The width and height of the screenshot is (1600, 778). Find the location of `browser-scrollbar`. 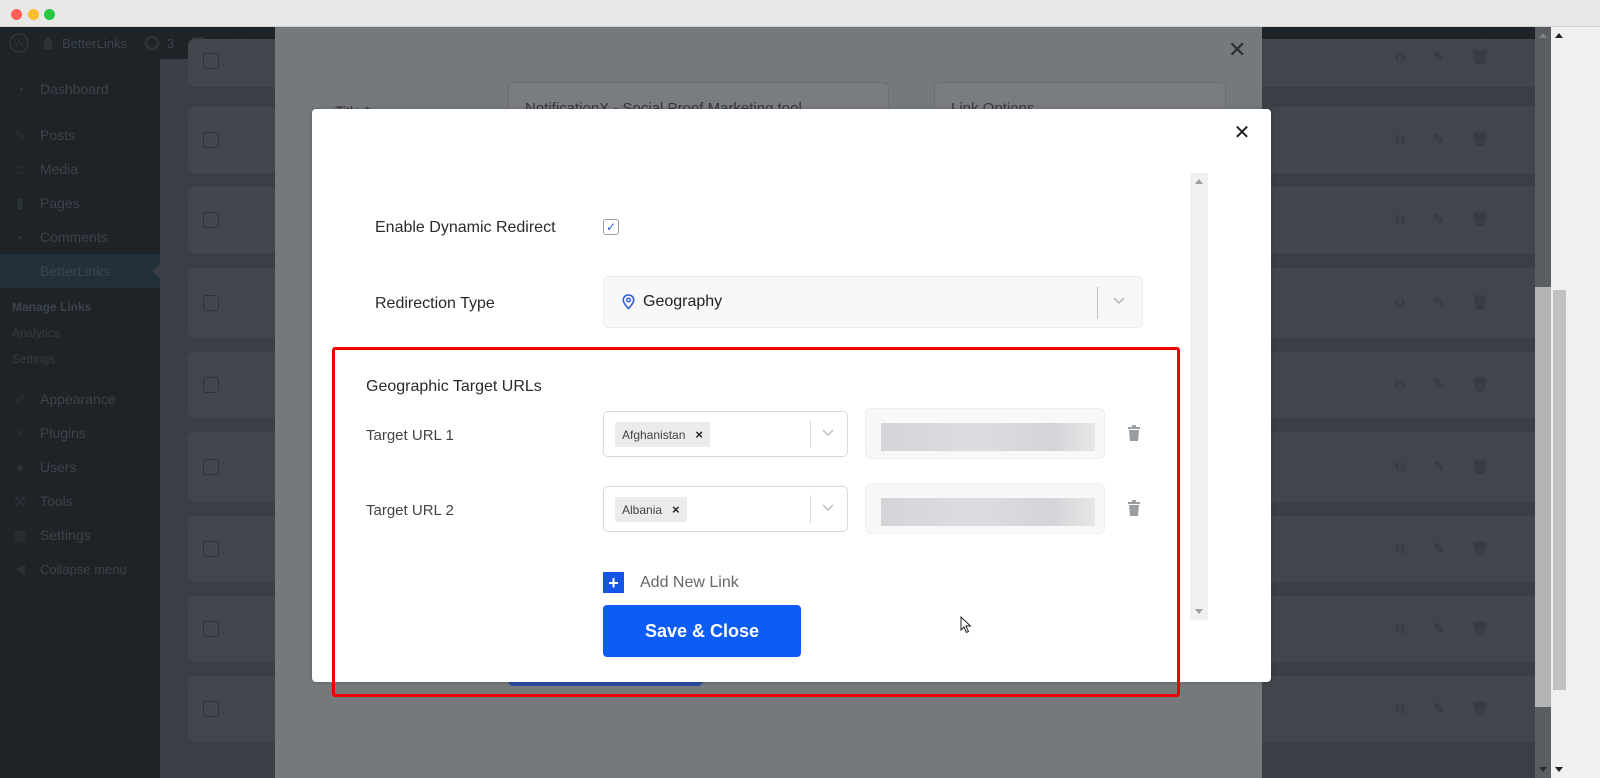

browser-scrollbar is located at coordinates (1559, 402).